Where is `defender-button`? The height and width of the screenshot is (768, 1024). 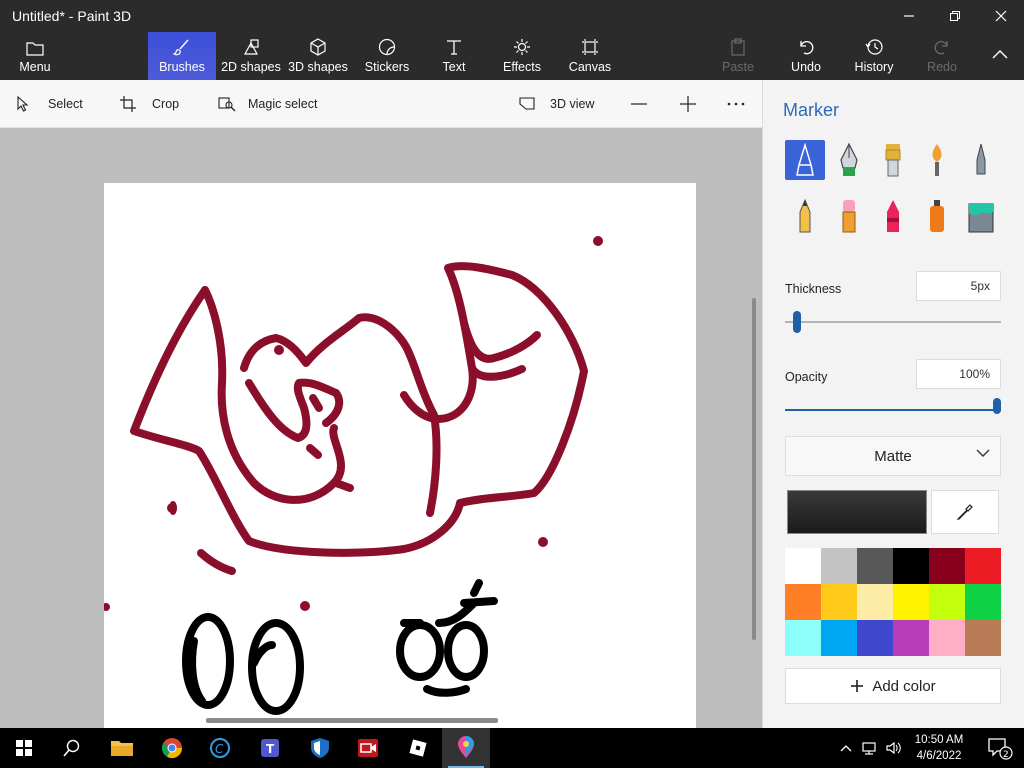 defender-button is located at coordinates (320, 748).